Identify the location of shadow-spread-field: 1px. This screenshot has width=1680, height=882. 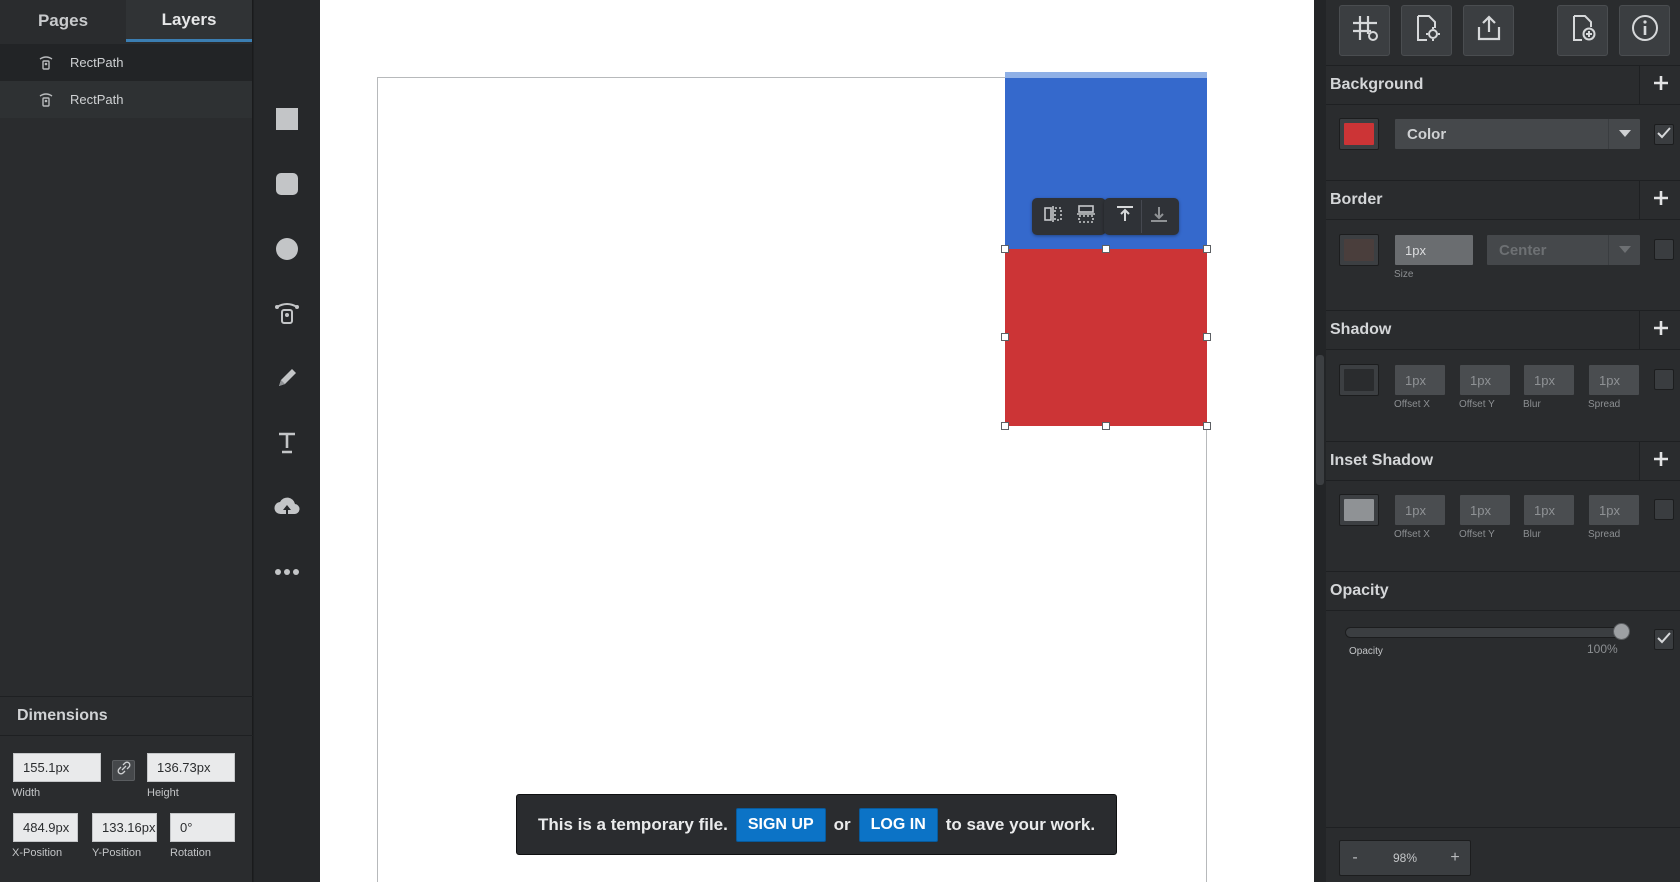
(1614, 380).